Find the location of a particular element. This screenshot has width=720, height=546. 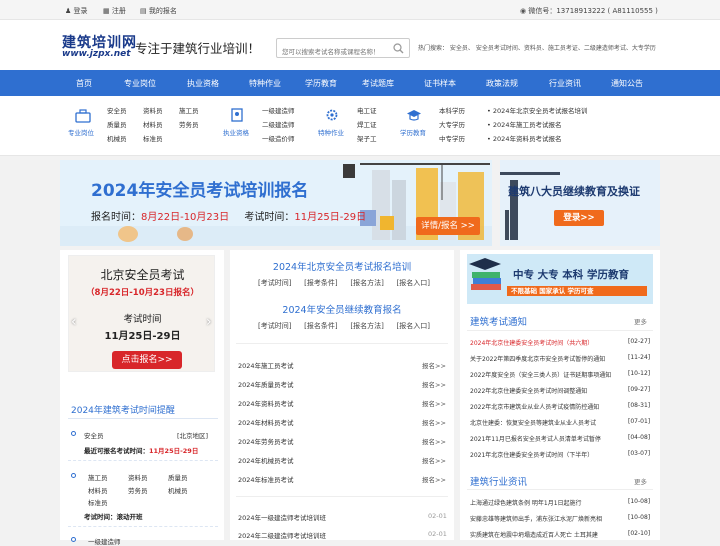

notice-item: 2022年北京住建委安全员考试时间调整通知 is located at coordinates (528, 390).